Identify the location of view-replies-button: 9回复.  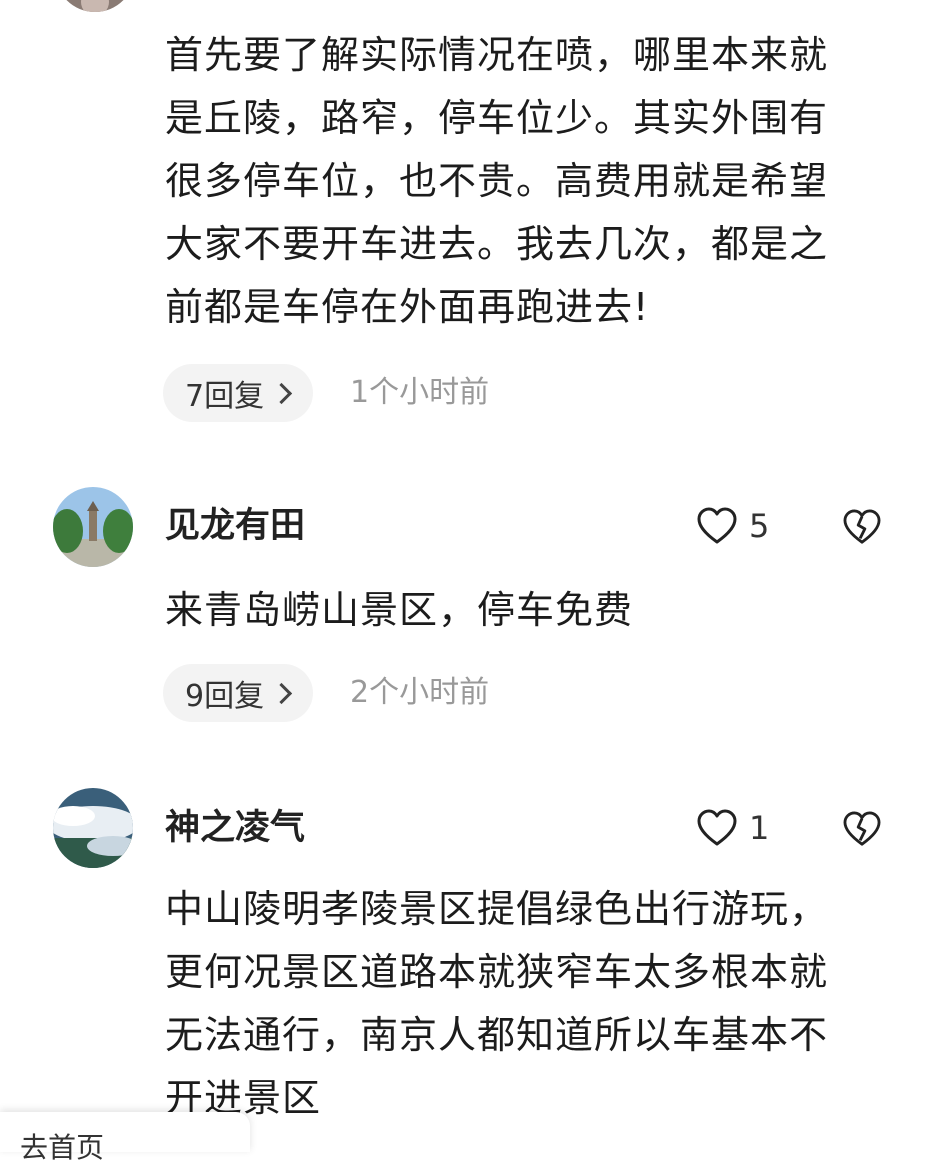
(238, 693).